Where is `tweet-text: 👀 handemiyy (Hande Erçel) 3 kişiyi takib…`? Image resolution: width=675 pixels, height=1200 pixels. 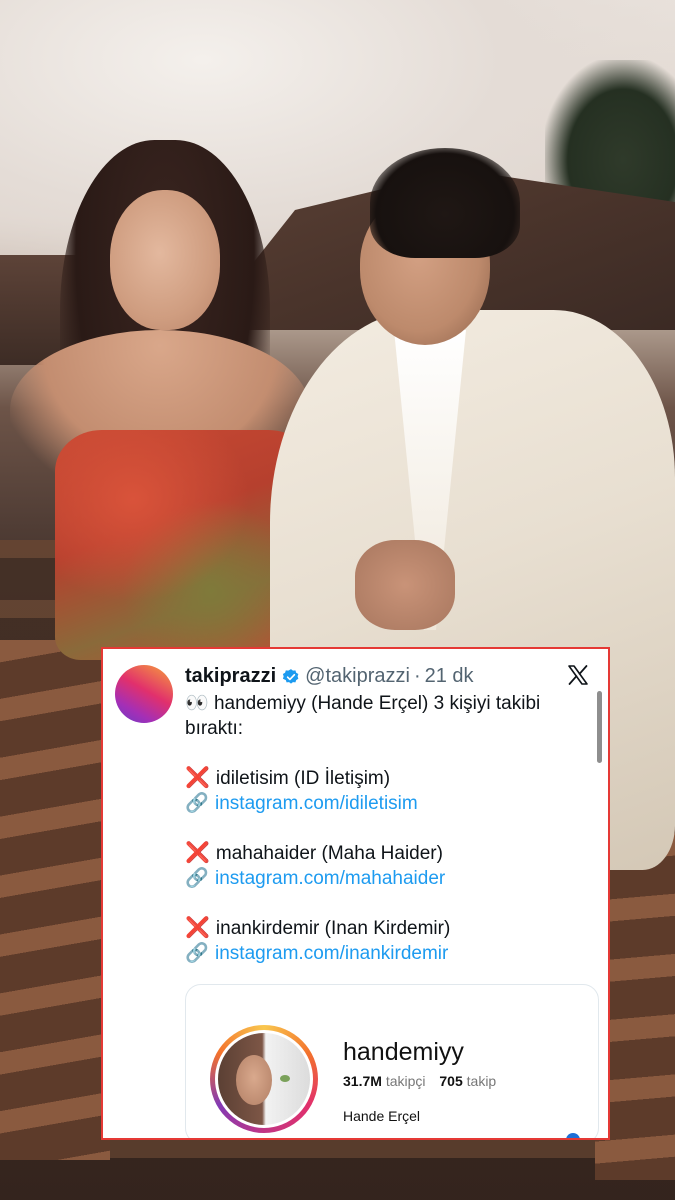 tweet-text: 👀 handemiyy (Hande Erçel) 3 kişiyi takib… is located at coordinates (386, 828).